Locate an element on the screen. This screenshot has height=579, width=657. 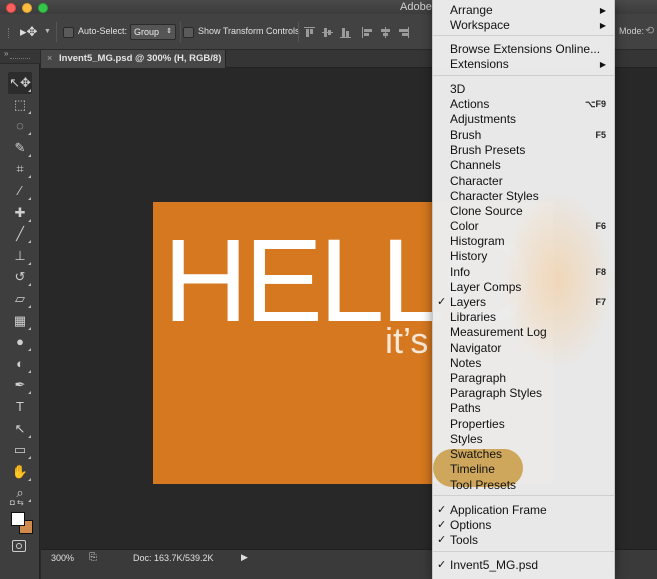
menu-item-history: History is located at coordinates (523, 256).